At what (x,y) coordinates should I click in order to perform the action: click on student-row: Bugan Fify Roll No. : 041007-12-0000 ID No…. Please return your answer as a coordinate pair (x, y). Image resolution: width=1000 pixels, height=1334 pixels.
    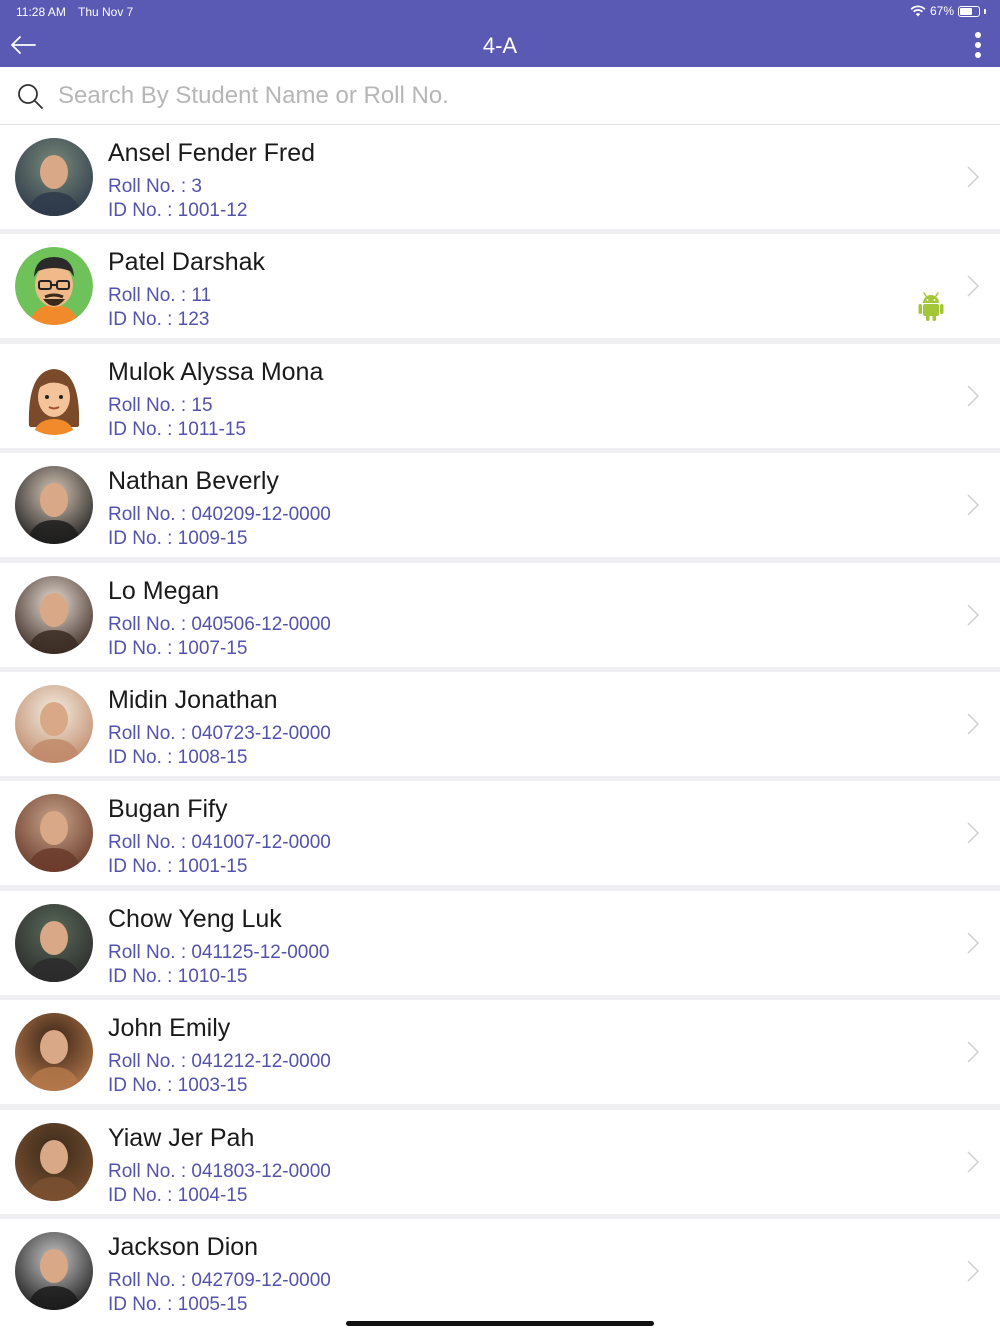
    Looking at the image, I should click on (500, 833).